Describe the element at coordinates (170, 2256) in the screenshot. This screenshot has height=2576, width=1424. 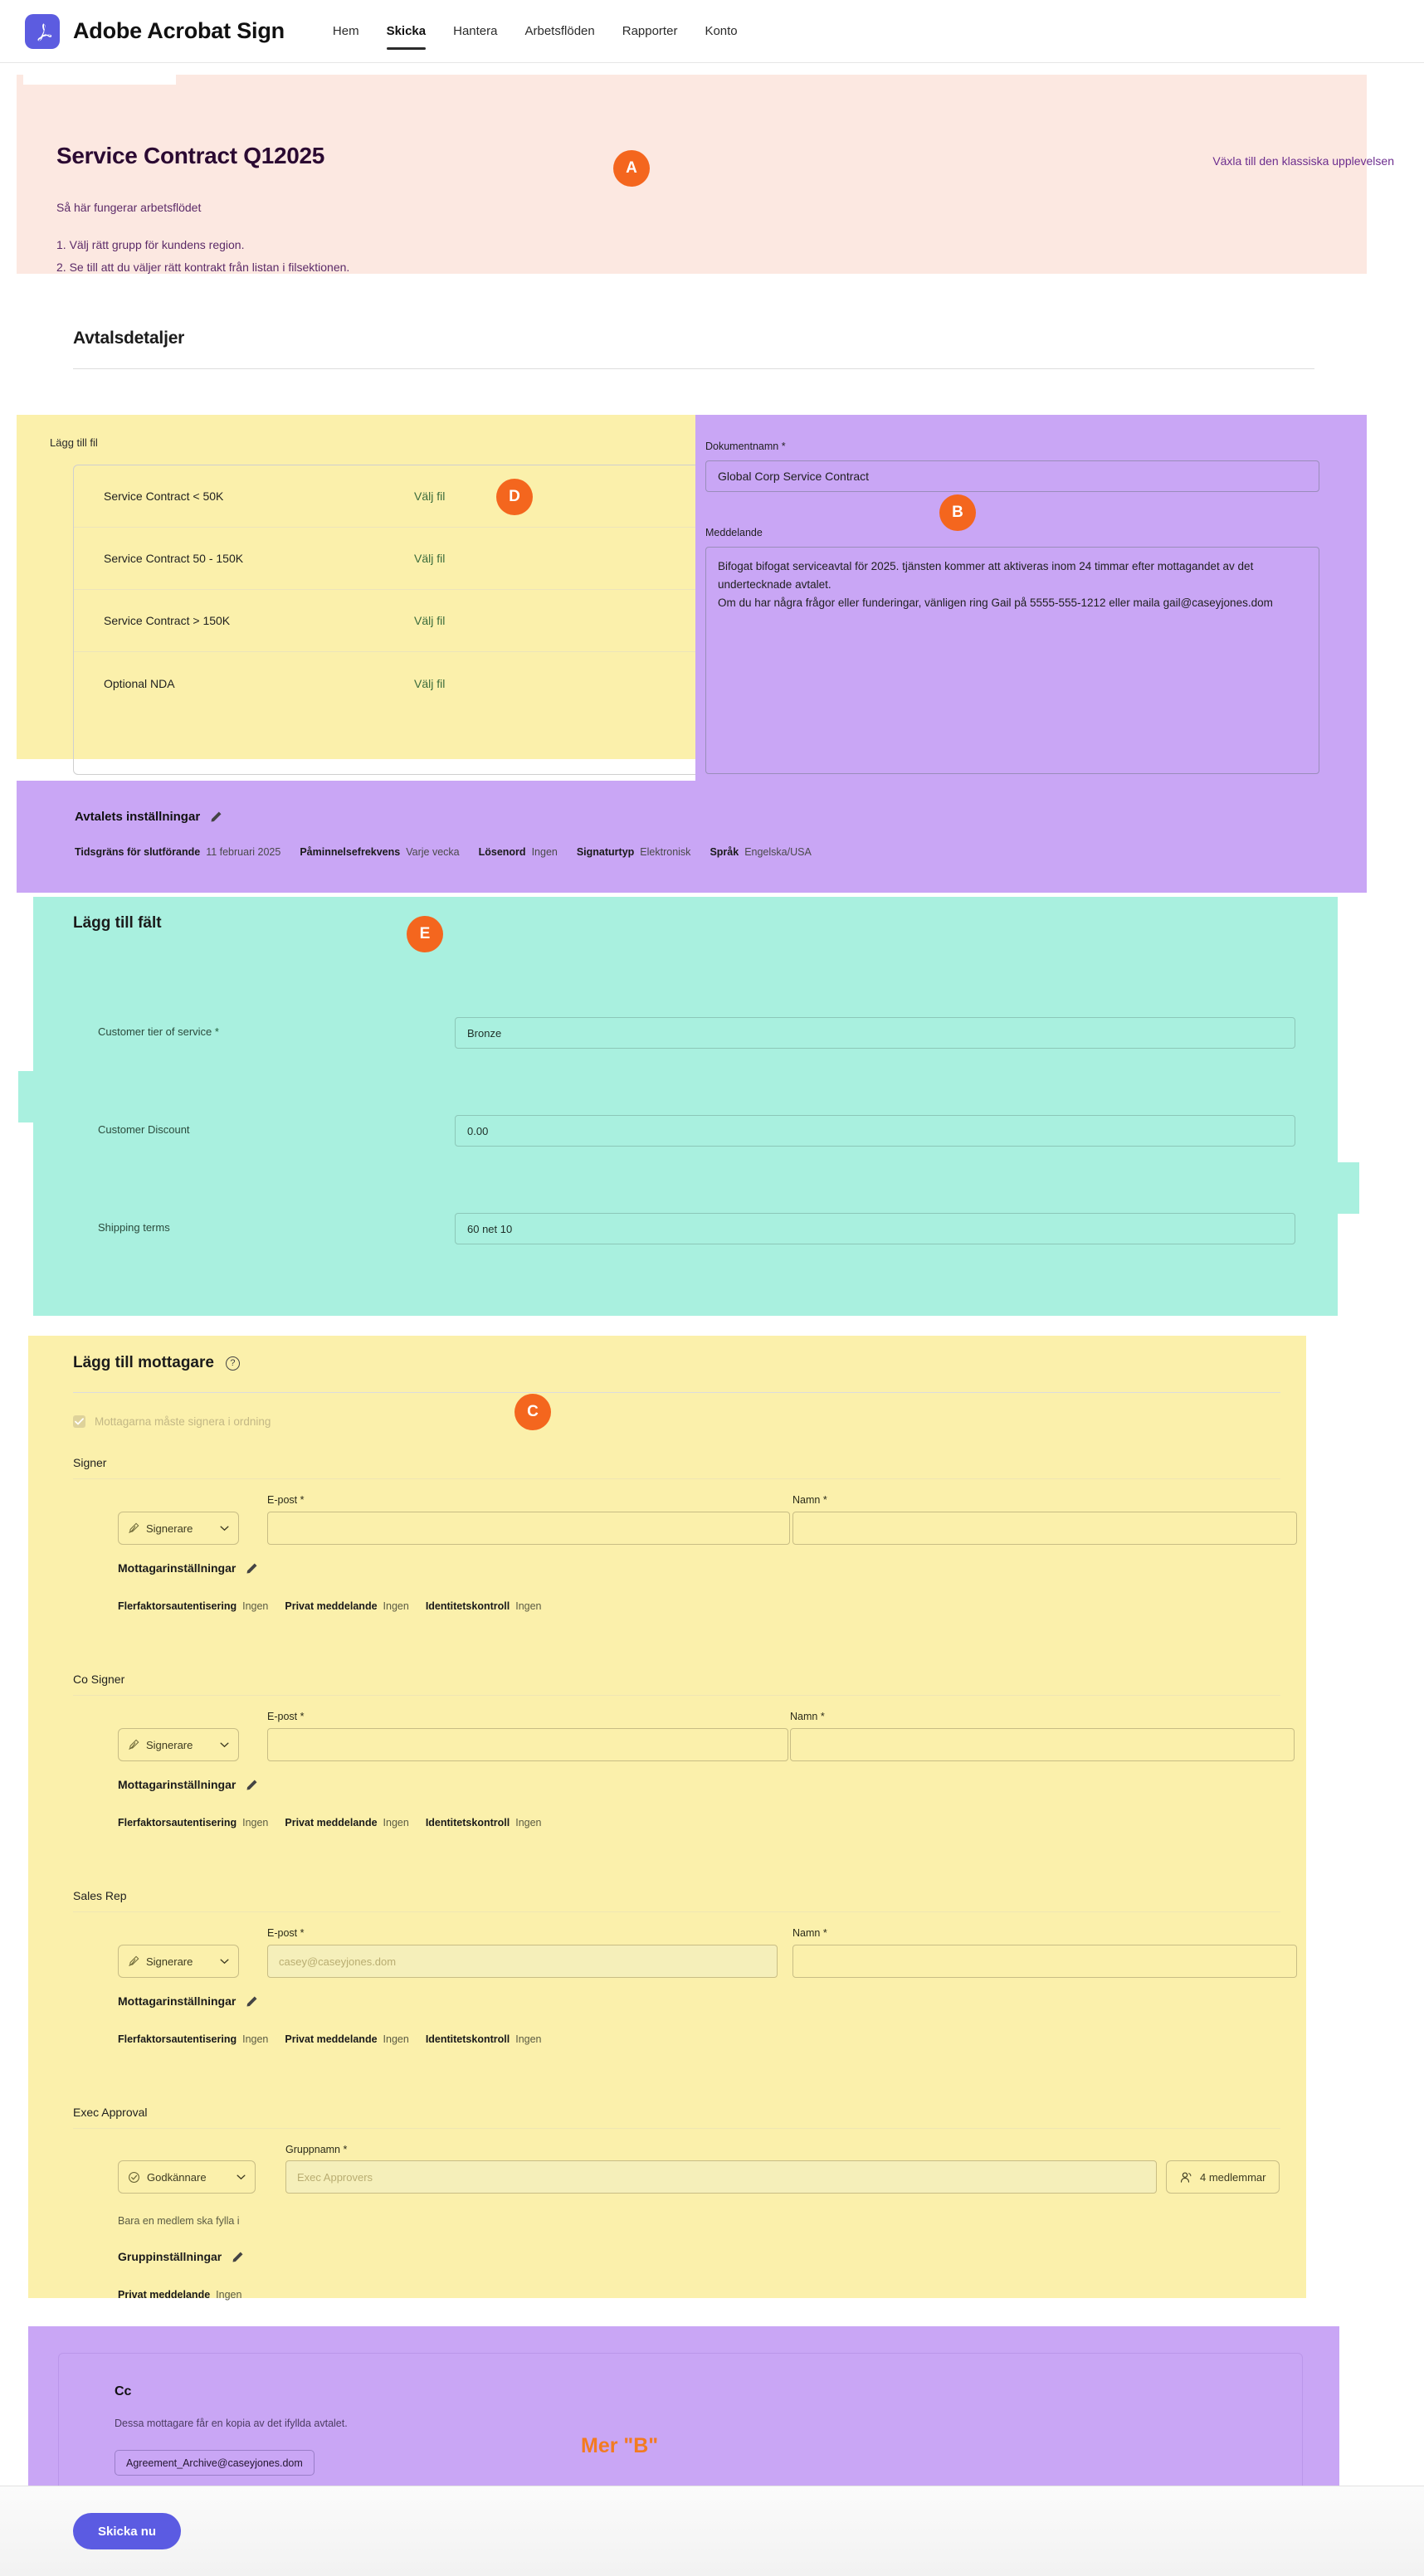
I see `group-settings-title-text: Gruppinställningar` at that location.